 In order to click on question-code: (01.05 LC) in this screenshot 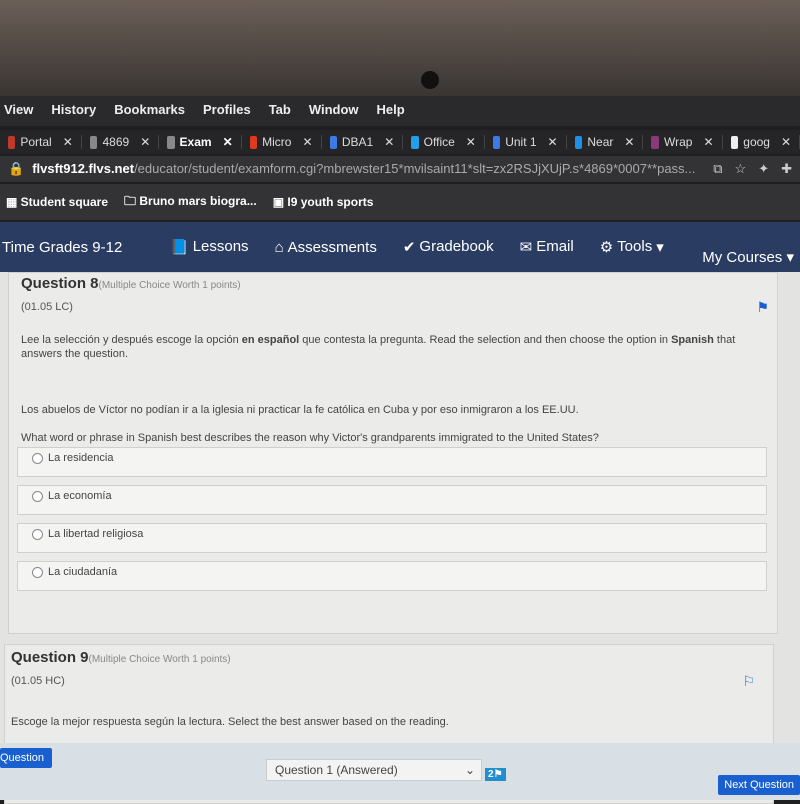, I will do `click(47, 307)`.